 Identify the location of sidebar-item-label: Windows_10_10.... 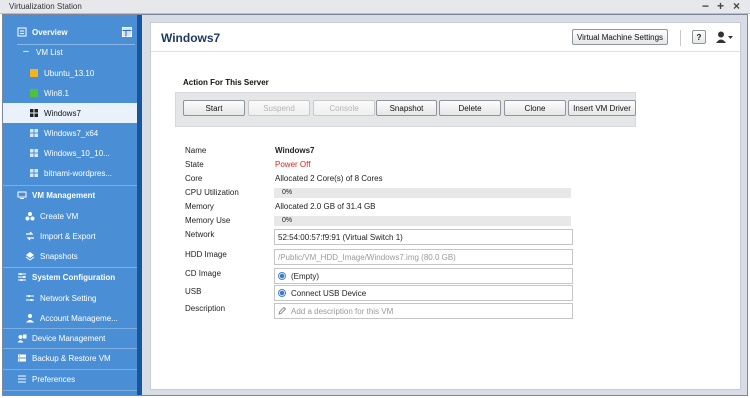
(77, 153).